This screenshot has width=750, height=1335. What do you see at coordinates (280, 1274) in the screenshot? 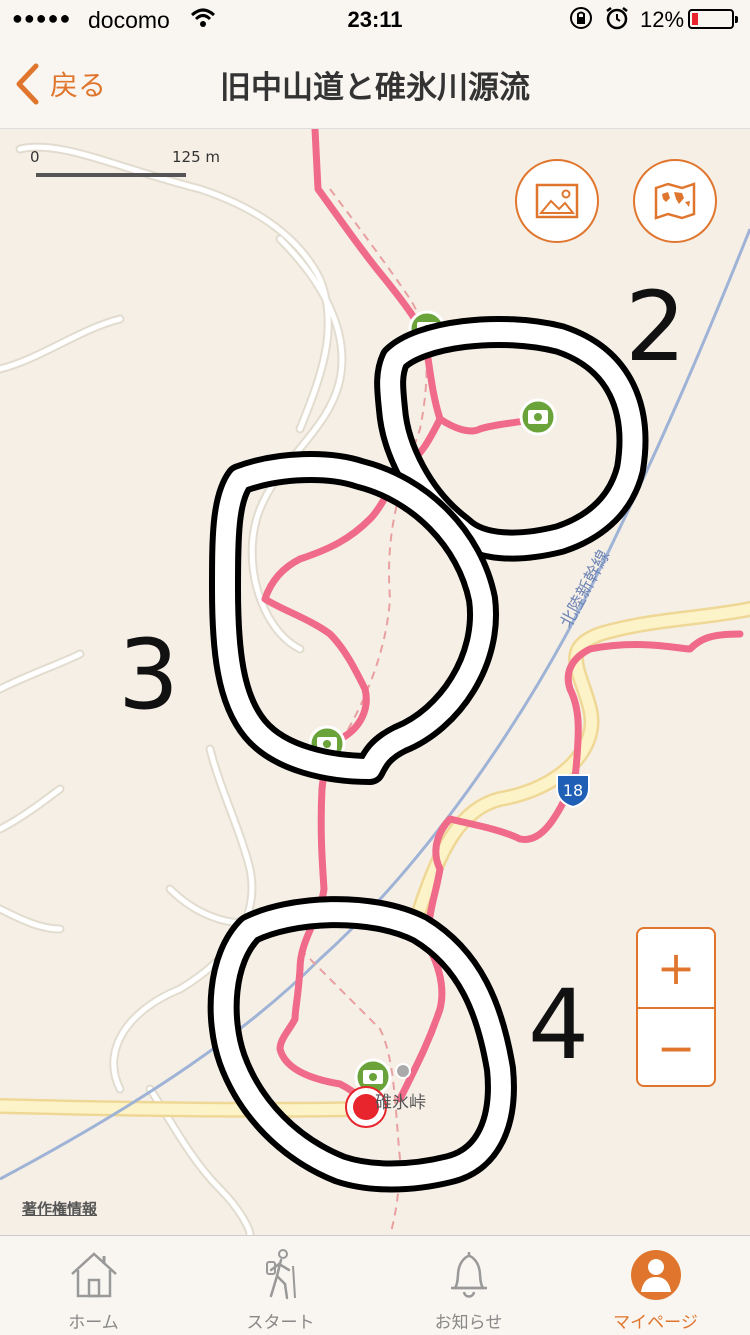
I see `hiker-icon` at bounding box center [280, 1274].